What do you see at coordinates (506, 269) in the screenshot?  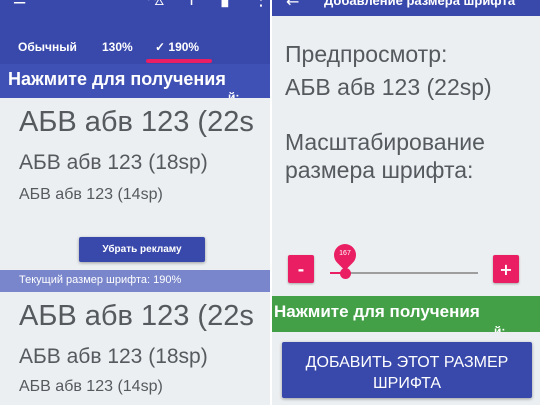 I see `increase-size-button: +` at bounding box center [506, 269].